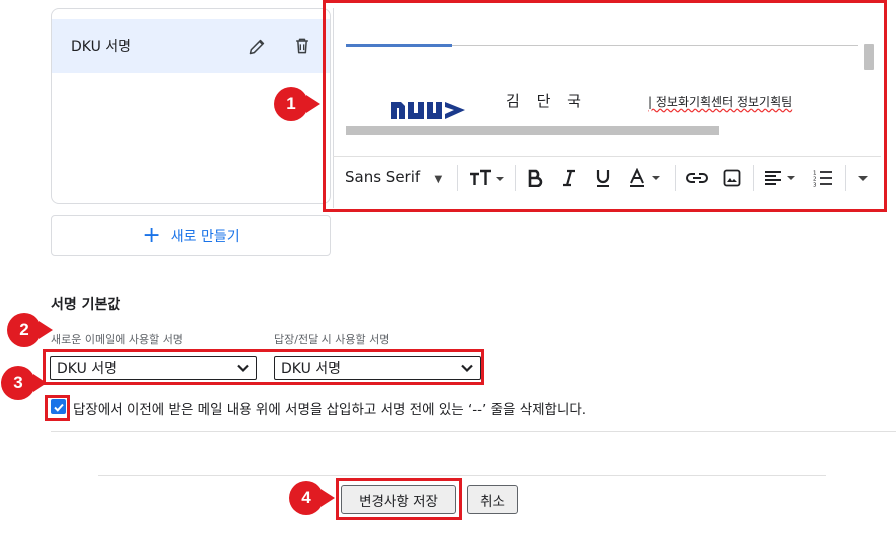 The height and width of the screenshot is (536, 896). What do you see at coordinates (191, 46) in the screenshot?
I see `signature-item: DKU 서명` at bounding box center [191, 46].